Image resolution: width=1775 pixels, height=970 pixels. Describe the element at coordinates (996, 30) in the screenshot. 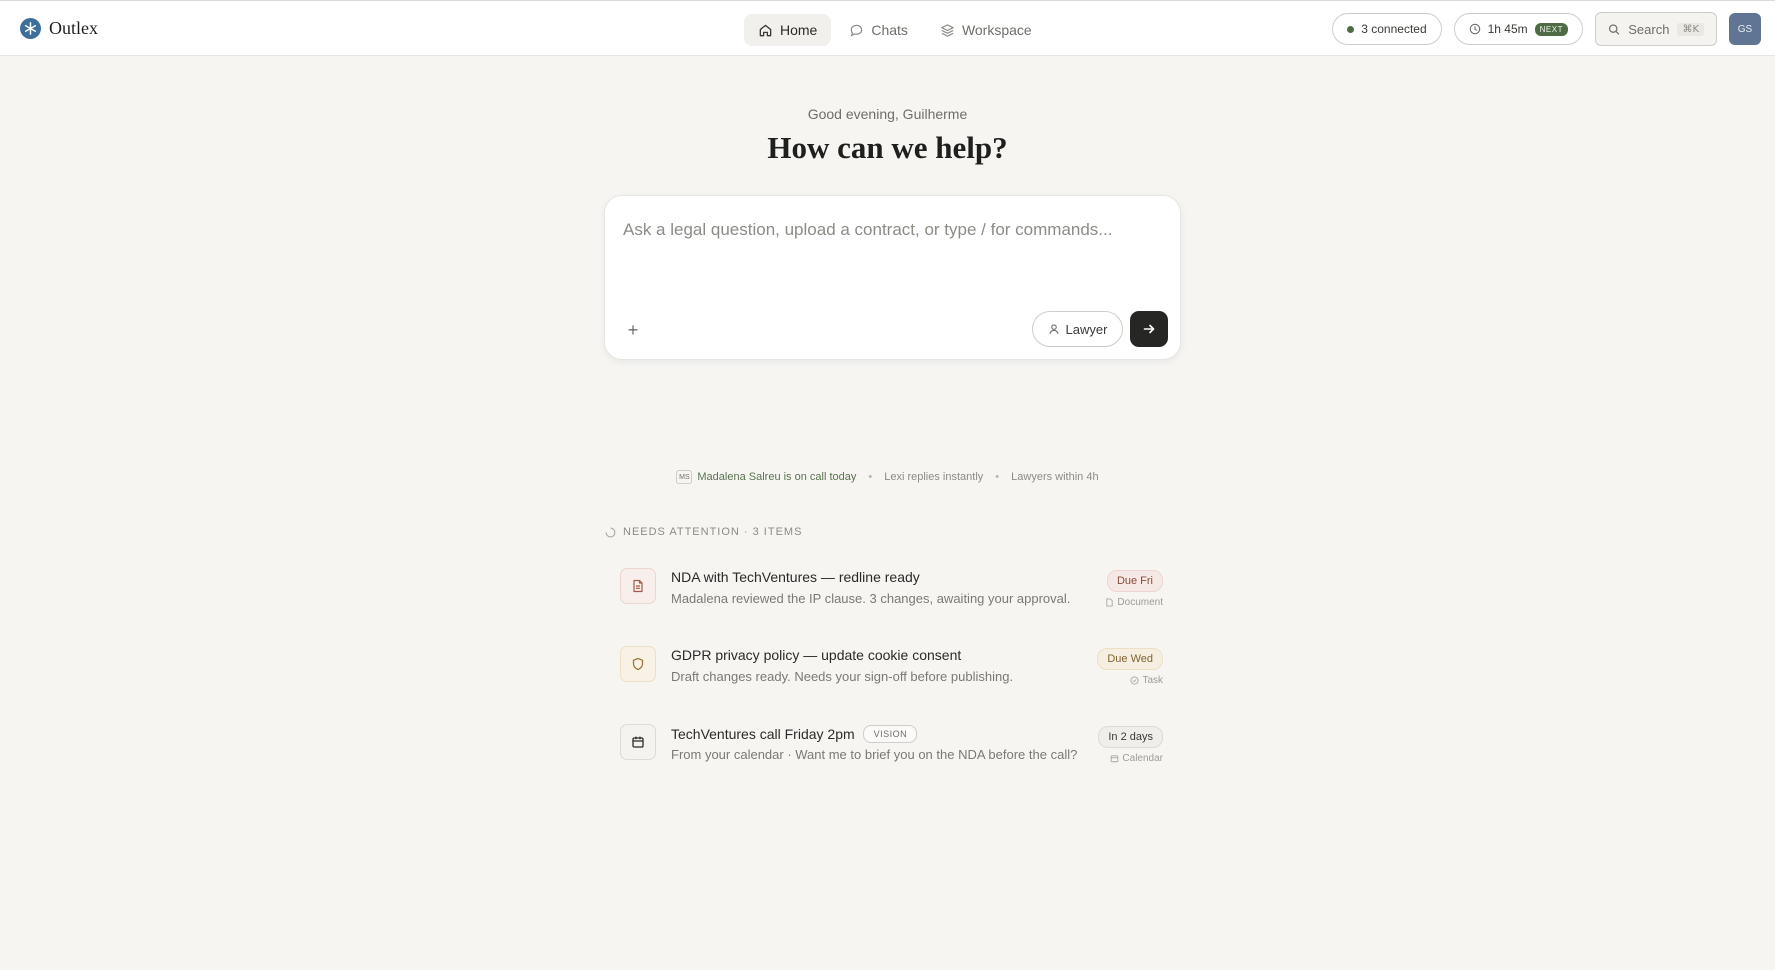

I see `nav-workspace-label: Workspace` at that location.